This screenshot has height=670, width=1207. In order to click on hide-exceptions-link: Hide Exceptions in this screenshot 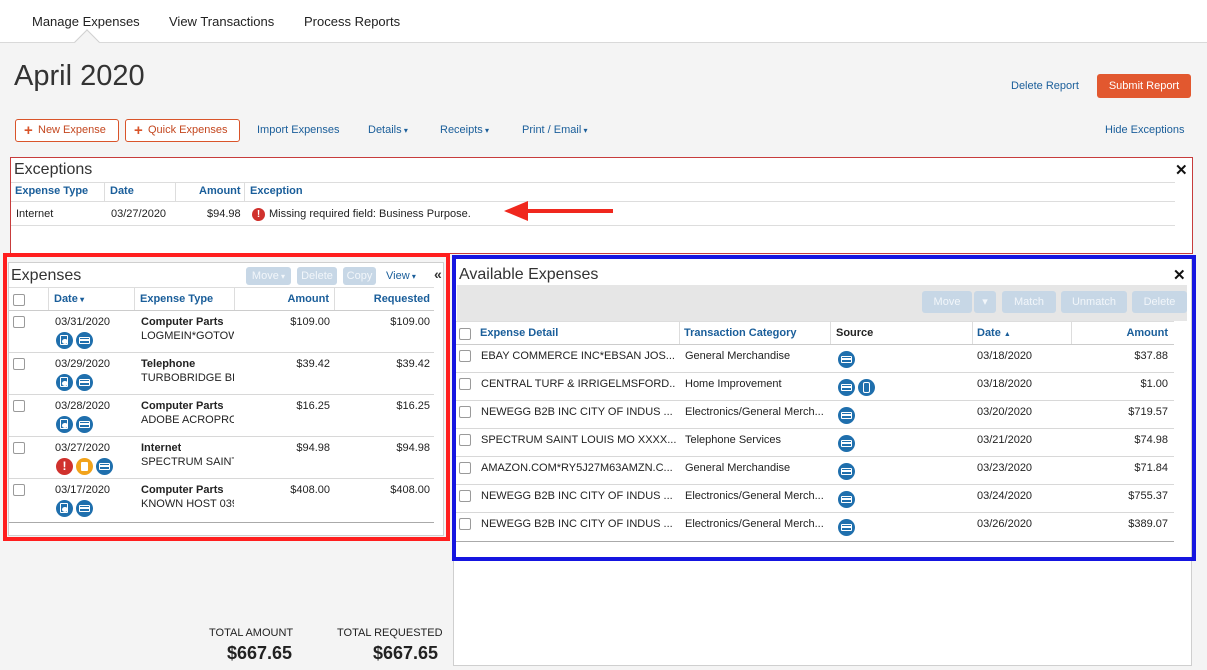, I will do `click(1145, 130)`.